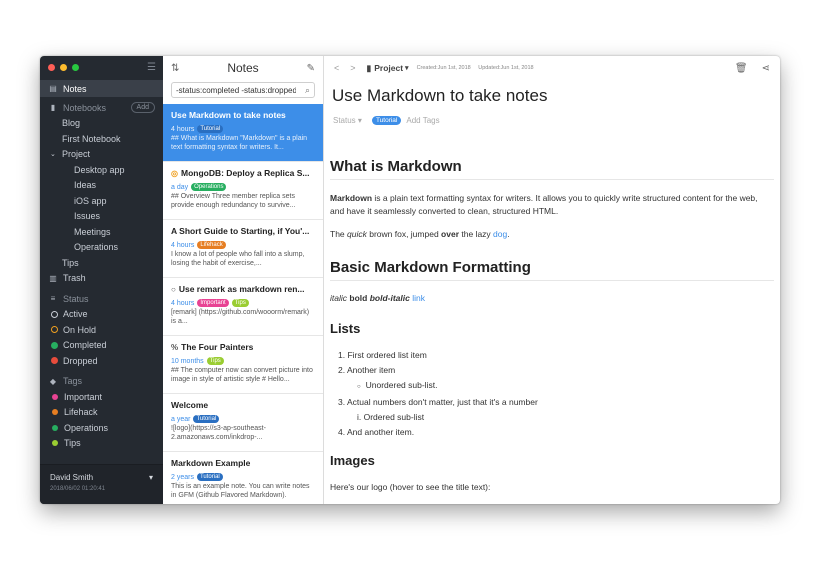 This screenshot has height=562, width=820. What do you see at coordinates (101, 263) in the screenshot?
I see `sidebar-item-tips: Tips` at bounding box center [101, 263].